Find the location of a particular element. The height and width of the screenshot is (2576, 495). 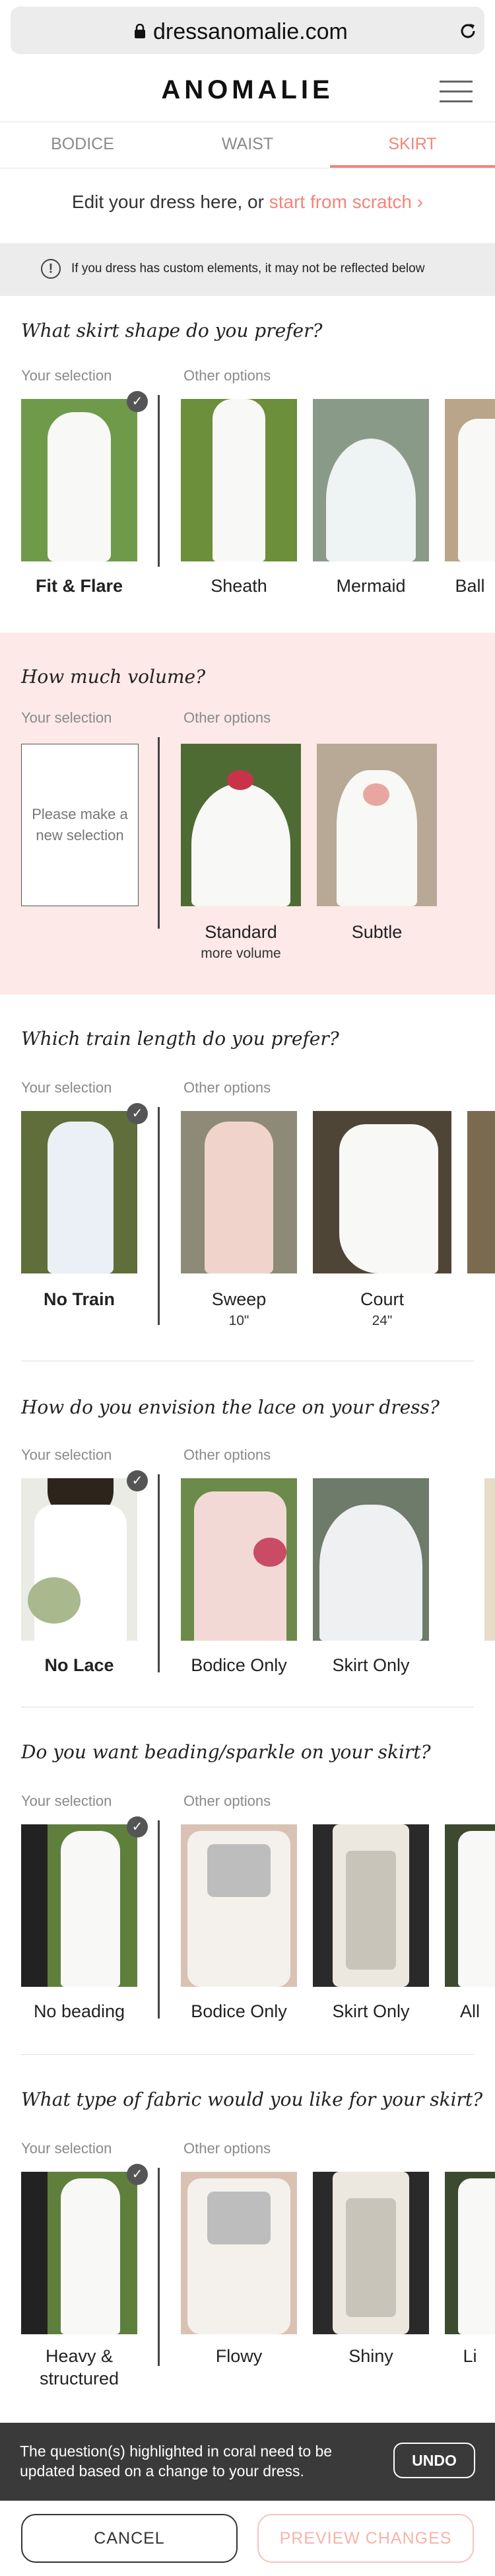

option-label: Sweep is located at coordinates (239, 1299).